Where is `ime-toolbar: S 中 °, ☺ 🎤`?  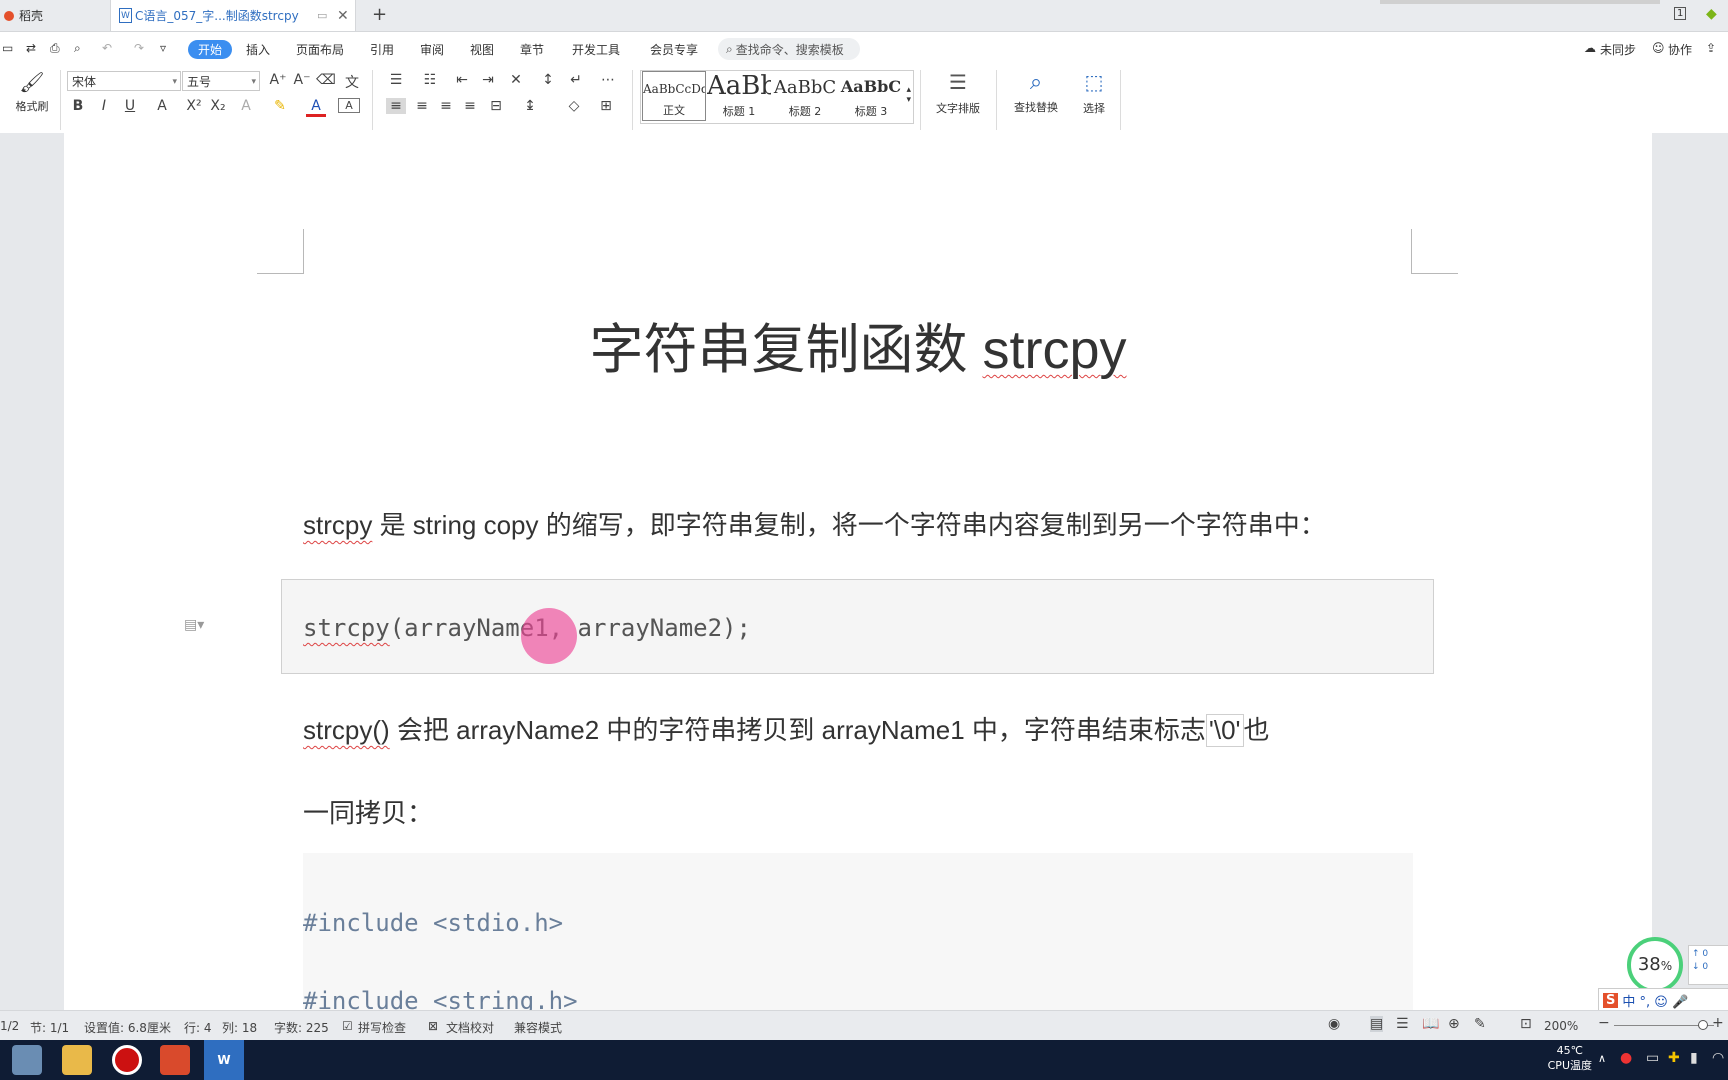 ime-toolbar: S 中 °, ☺ 🎤 is located at coordinates (1663, 1000).